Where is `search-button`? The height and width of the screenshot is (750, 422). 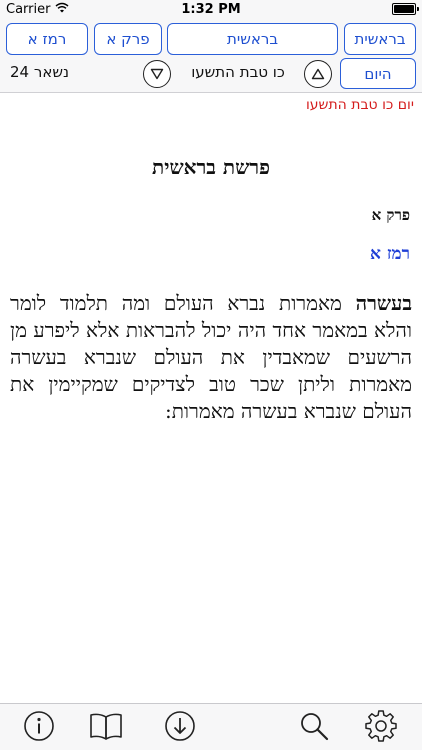
search-button is located at coordinates (314, 728).